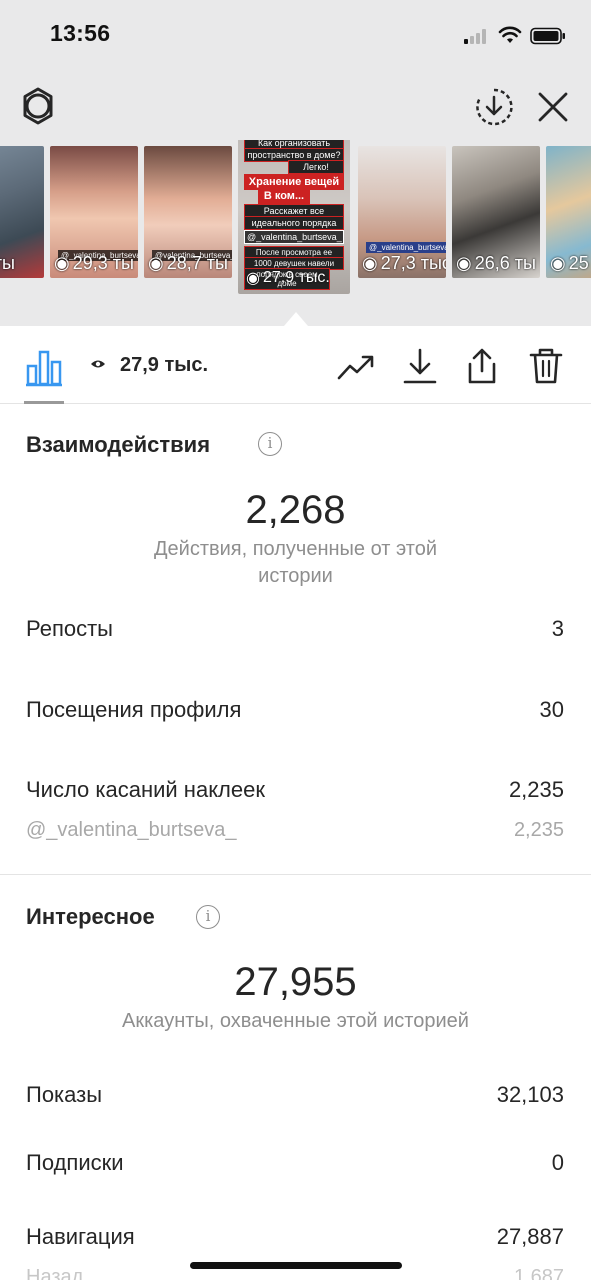 The width and height of the screenshot is (591, 1280). I want to click on promote-trend-icon, so click(356, 366).